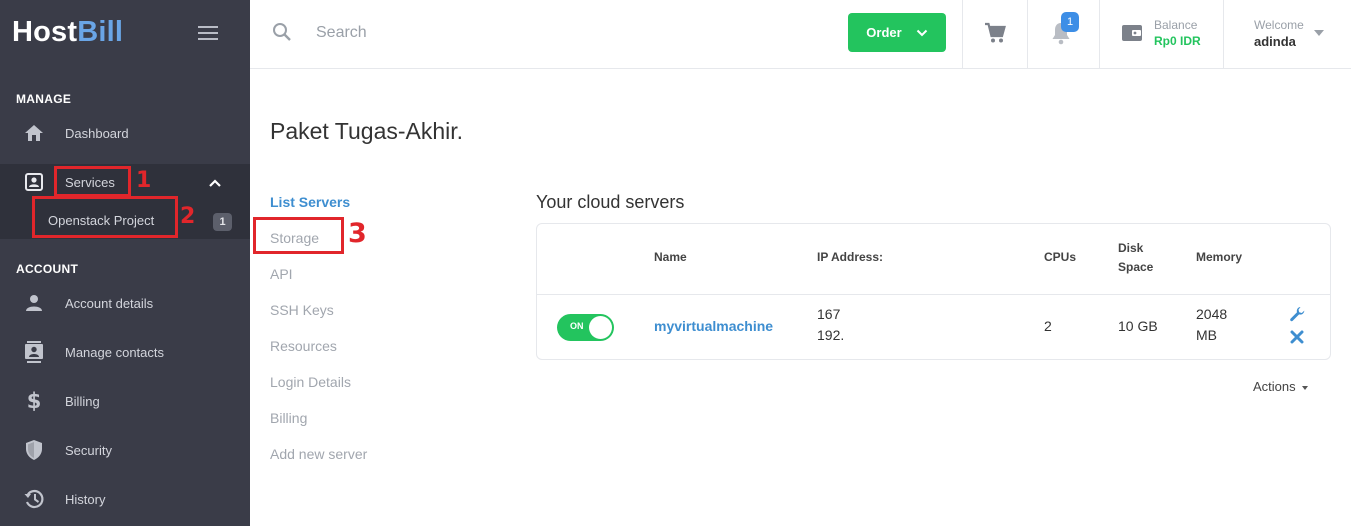 Image resolution: width=1351 pixels, height=526 pixels. Describe the element at coordinates (1275, 41) in the screenshot. I see `user-menu-name: adinda` at that location.